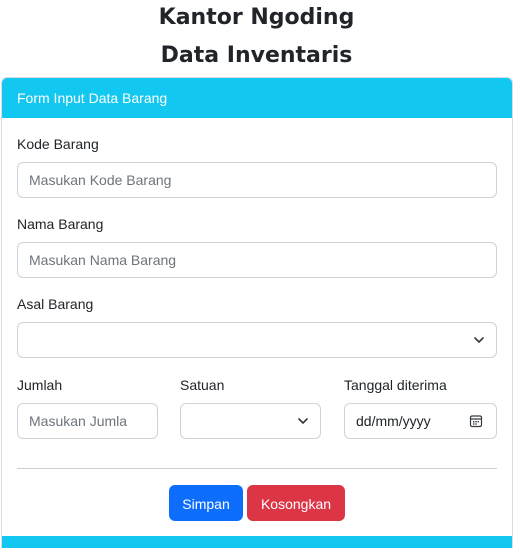 The width and height of the screenshot is (513, 548). I want to click on kode-barang-placeholder: Masukan Kode Barang, so click(100, 180).